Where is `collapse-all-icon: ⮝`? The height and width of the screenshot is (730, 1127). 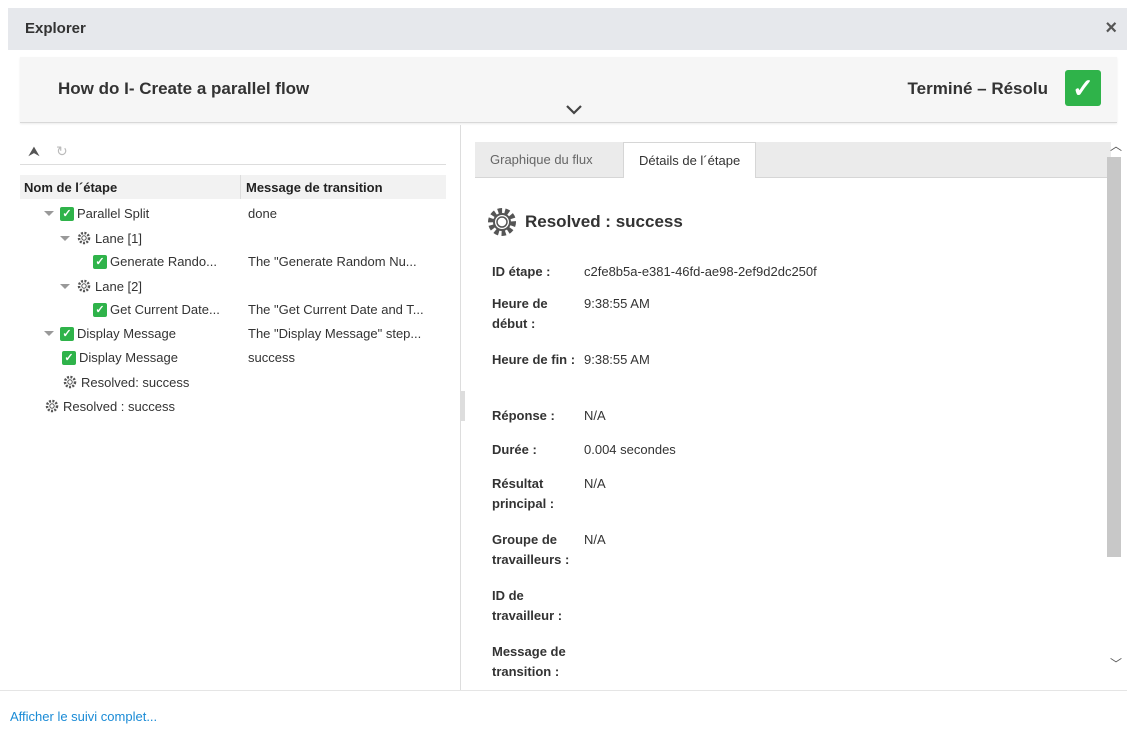
collapse-all-icon: ⮝ is located at coordinates (34, 151).